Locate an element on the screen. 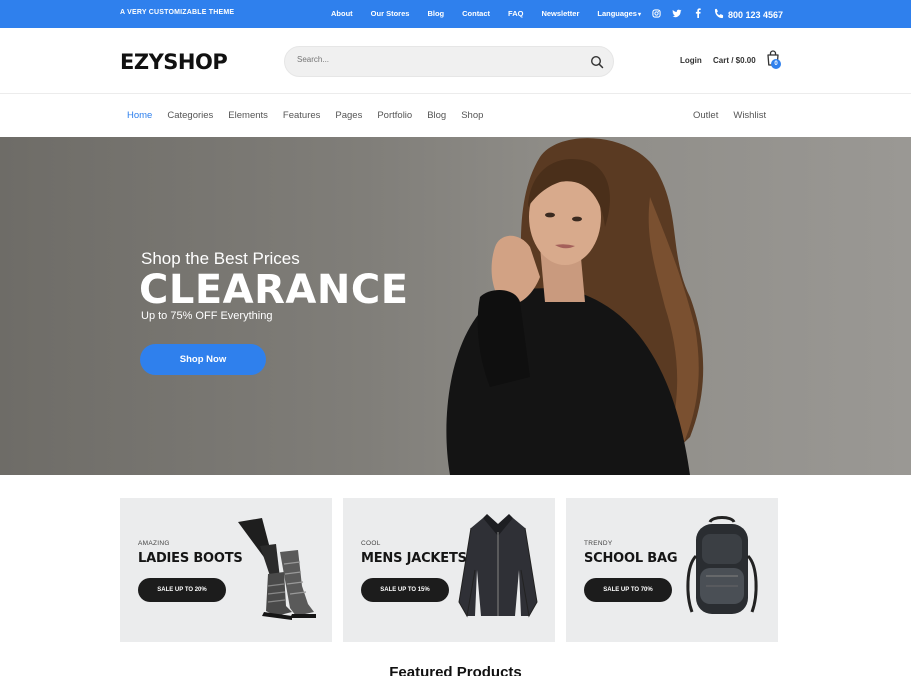 This screenshot has width=911, height=676. nav-item-blog: Blog is located at coordinates (436, 115).